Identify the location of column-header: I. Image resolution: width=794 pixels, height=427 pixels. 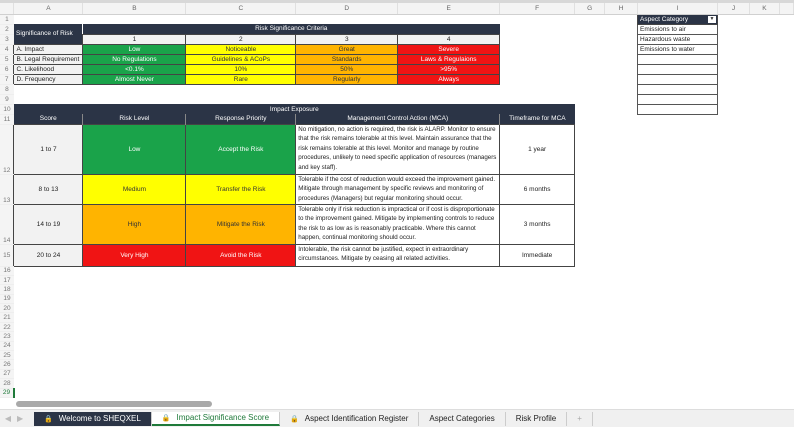
(677, 9).